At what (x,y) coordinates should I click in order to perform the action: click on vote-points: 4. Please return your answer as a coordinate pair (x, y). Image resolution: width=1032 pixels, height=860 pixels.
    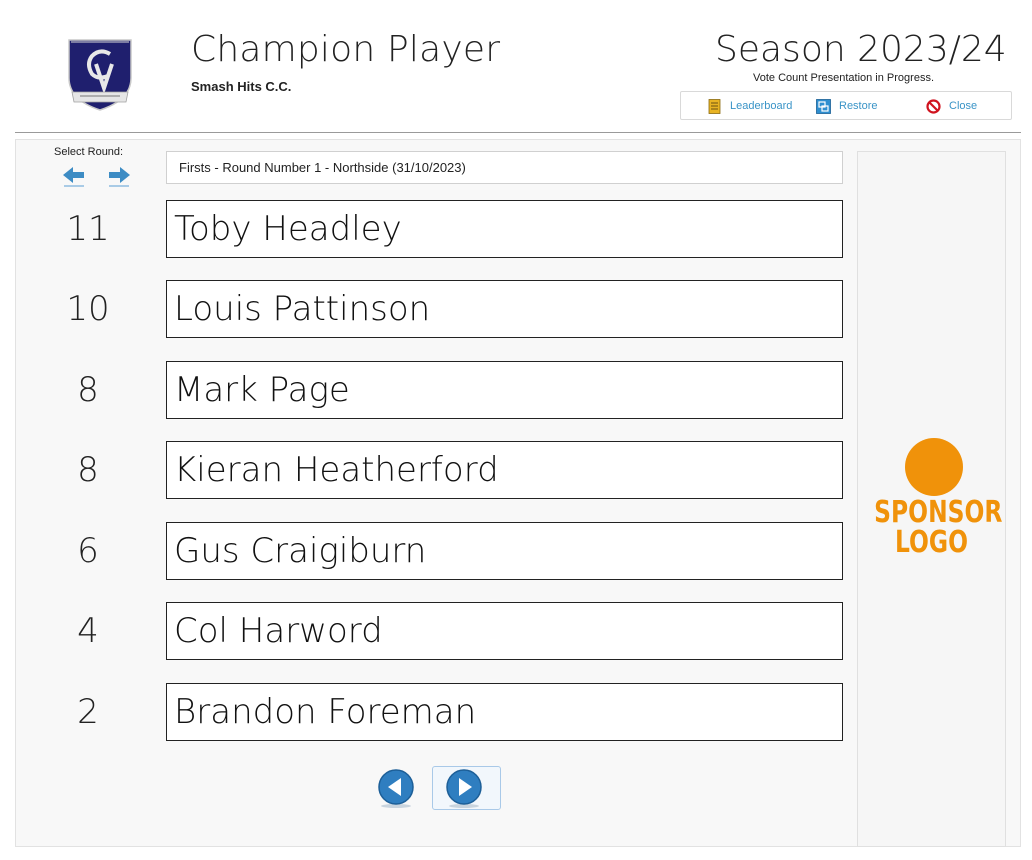
    Looking at the image, I should click on (88, 631).